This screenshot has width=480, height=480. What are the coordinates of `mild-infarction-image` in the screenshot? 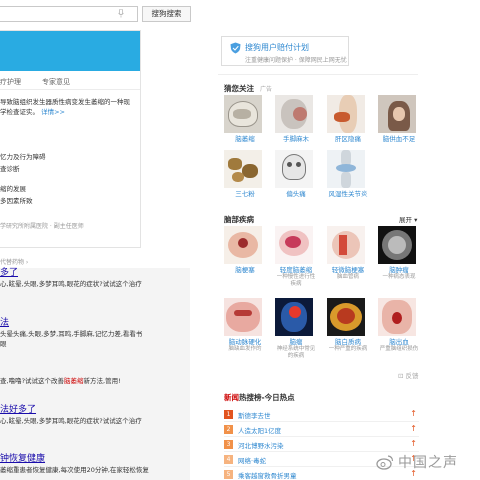 It's located at (346, 245).